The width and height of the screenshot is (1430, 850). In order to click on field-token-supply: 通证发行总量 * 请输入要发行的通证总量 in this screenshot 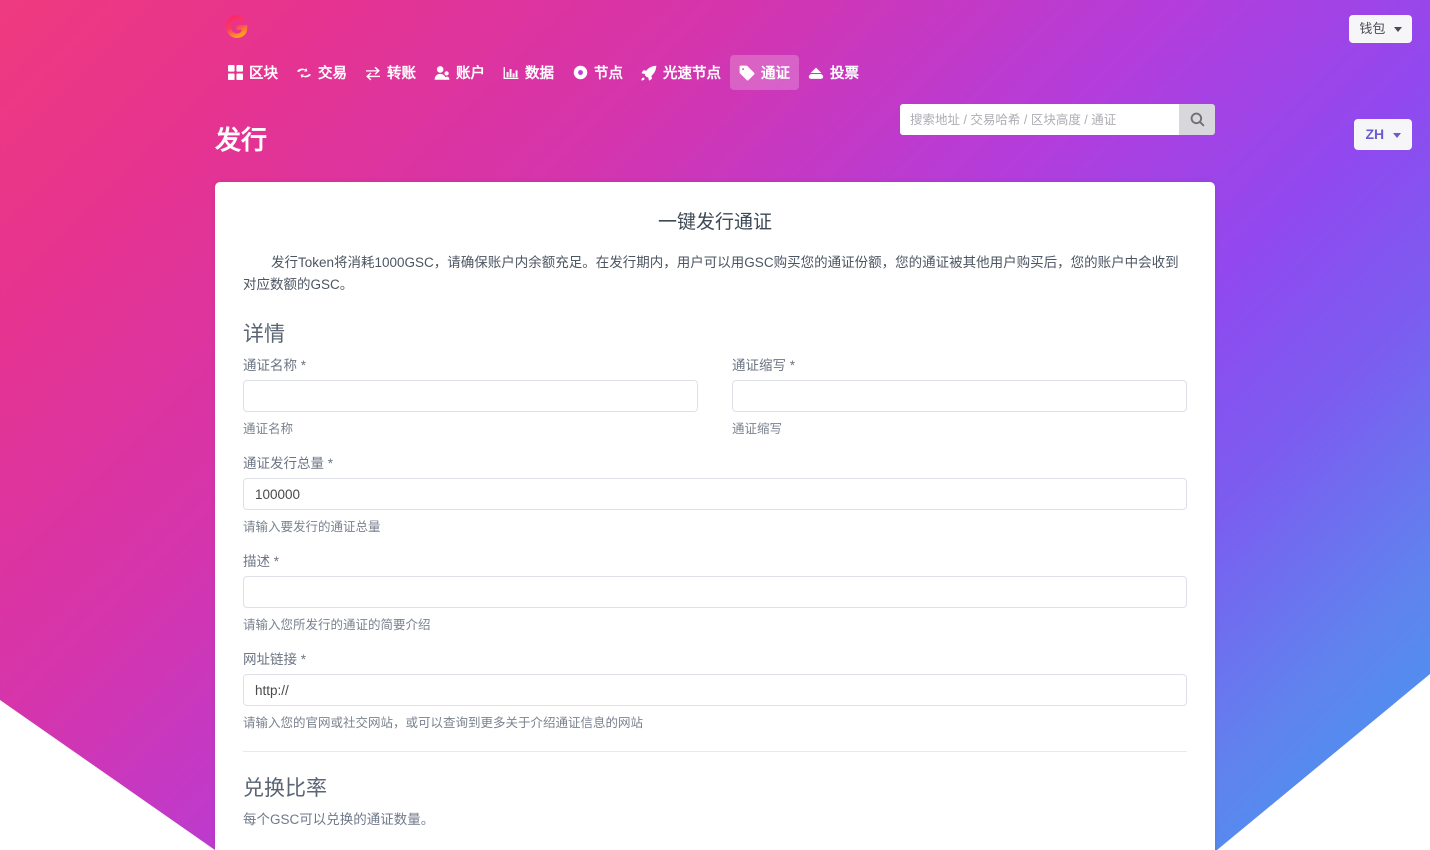, I will do `click(715, 493)`.